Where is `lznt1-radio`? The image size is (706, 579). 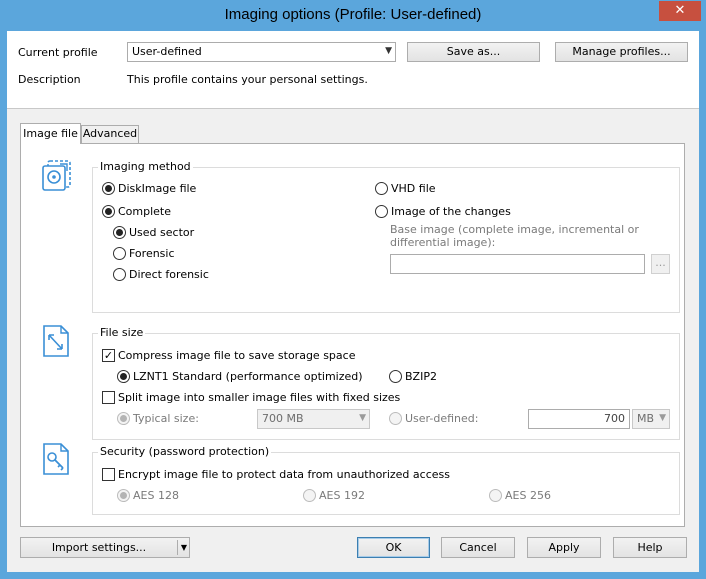 lznt1-radio is located at coordinates (123, 376).